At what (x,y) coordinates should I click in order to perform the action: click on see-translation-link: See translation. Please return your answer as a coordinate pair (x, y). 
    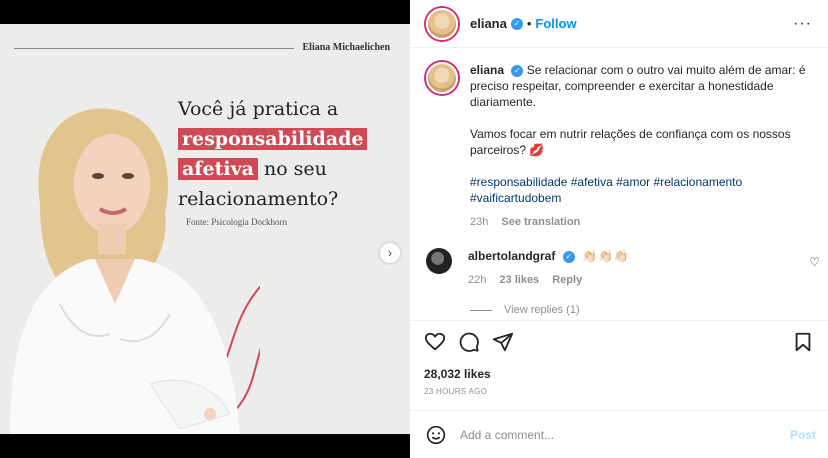
    Looking at the image, I should click on (540, 222).